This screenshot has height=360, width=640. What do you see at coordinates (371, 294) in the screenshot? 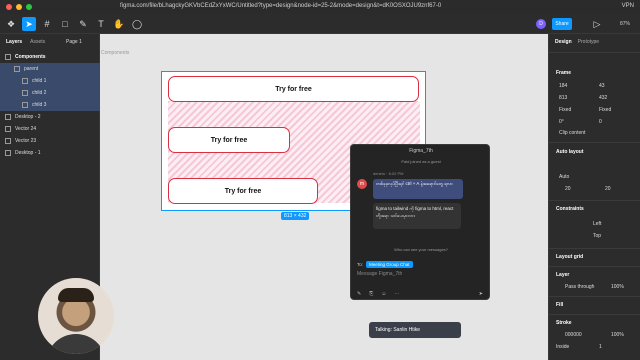
I see `attach-icon: ⎘` at bounding box center [371, 294].